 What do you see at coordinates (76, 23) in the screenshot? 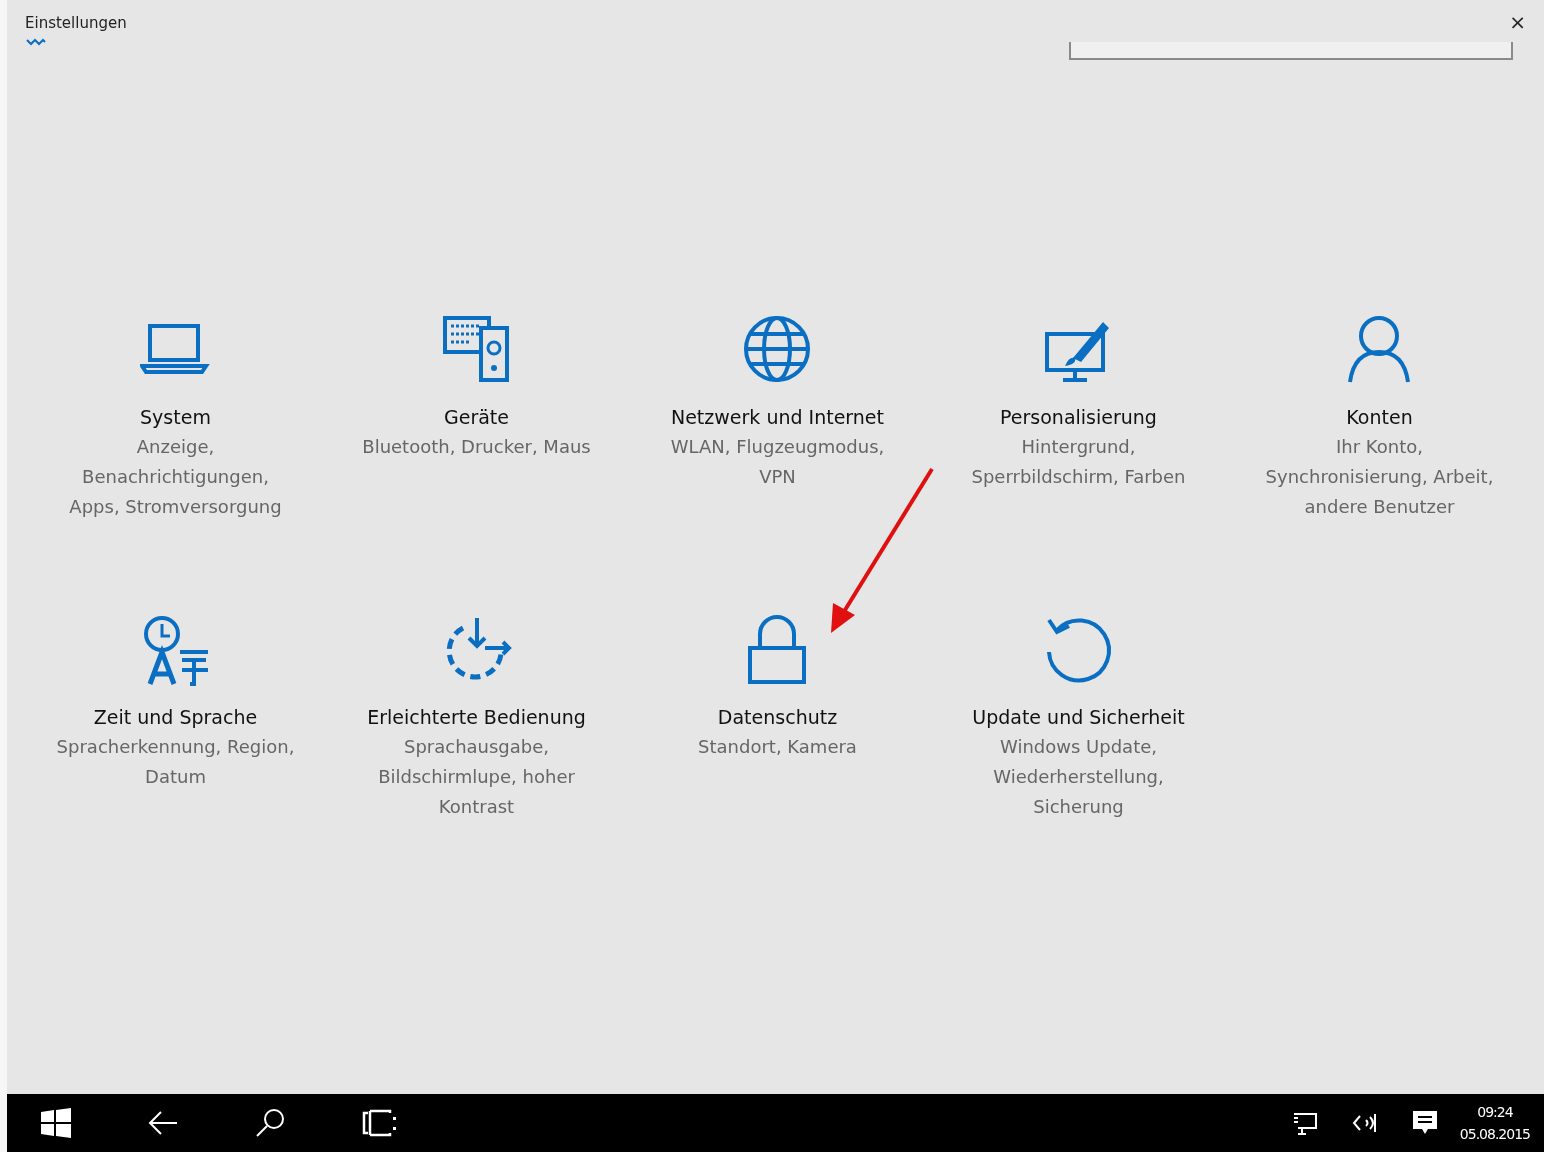
I see `window-title: Einstellungen` at bounding box center [76, 23].